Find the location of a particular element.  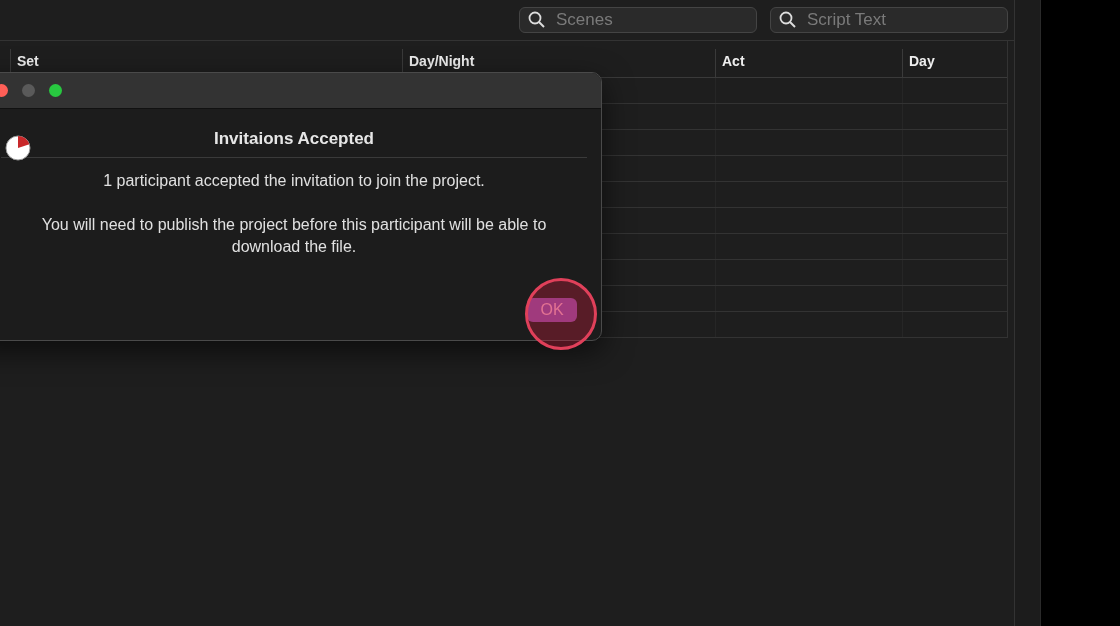

dialog-title: Invitaions Accepted is located at coordinates (294, 141).